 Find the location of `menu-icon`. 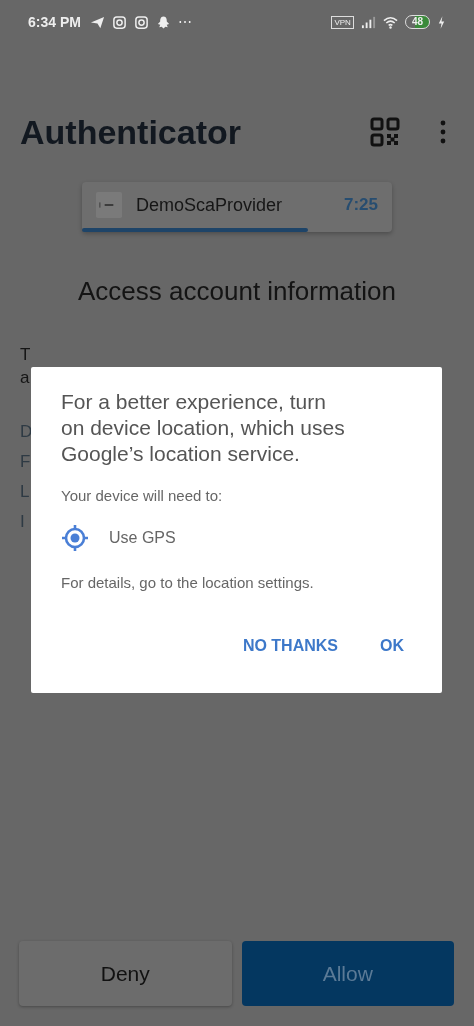

menu-icon is located at coordinates (443, 132).